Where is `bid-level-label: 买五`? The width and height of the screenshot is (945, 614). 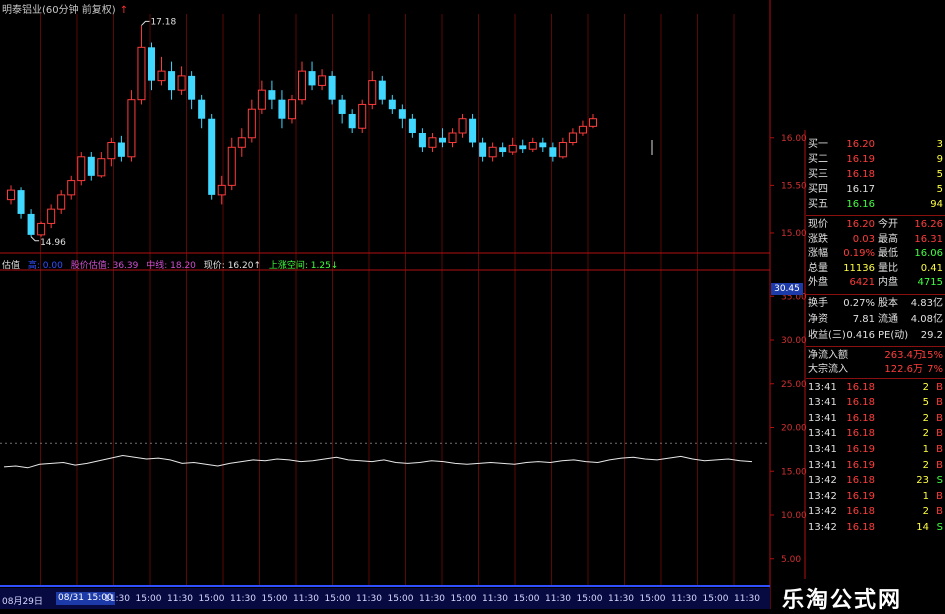 bid-level-label: 买五 is located at coordinates (818, 204).